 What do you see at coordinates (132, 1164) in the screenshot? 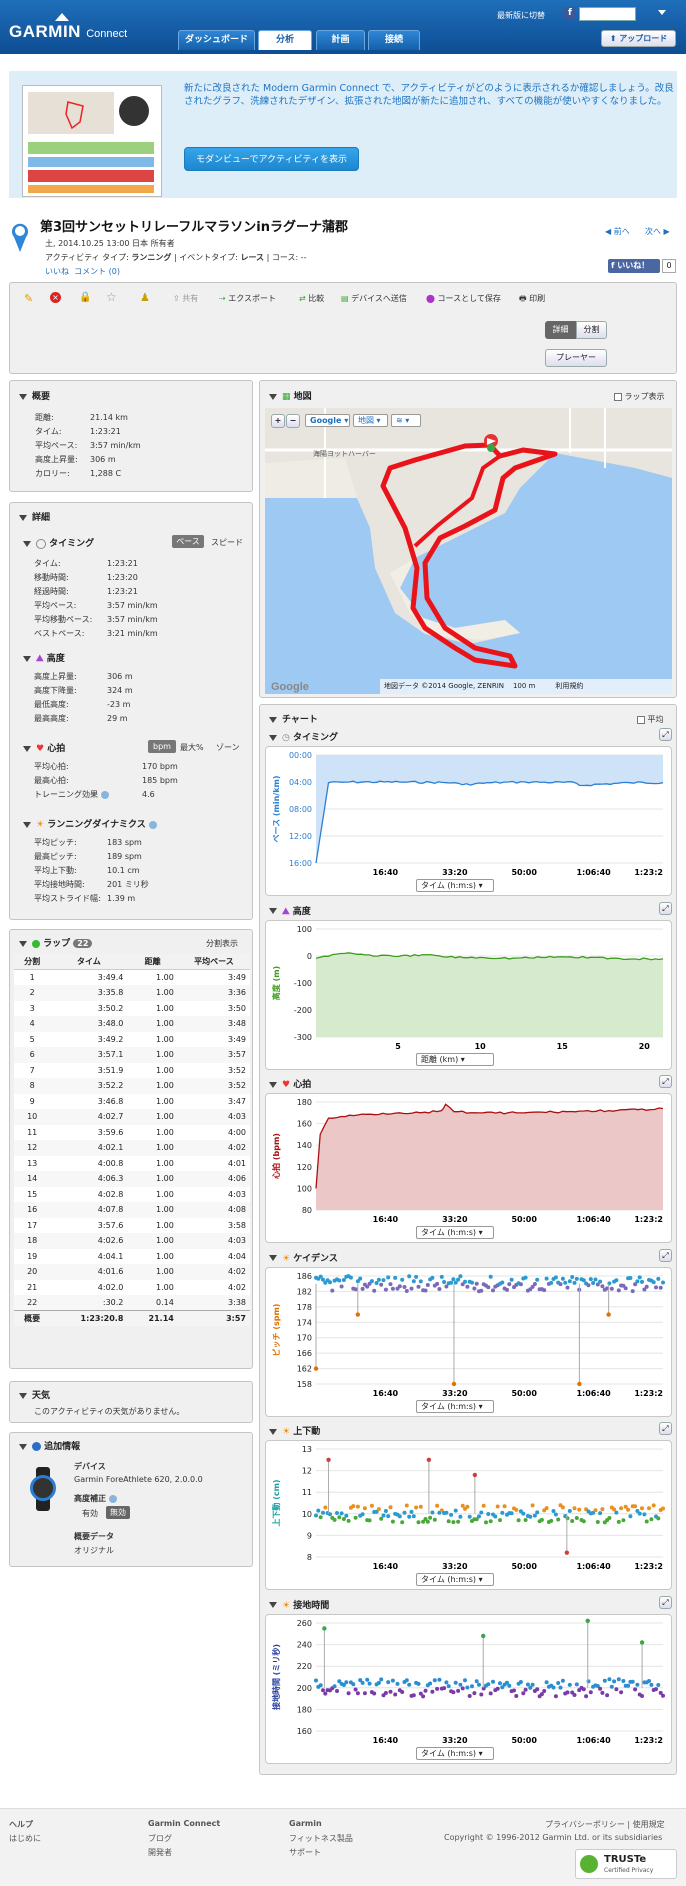
I see `table-row: 13 4:00.8 1.00 4:01` at bounding box center [132, 1164].